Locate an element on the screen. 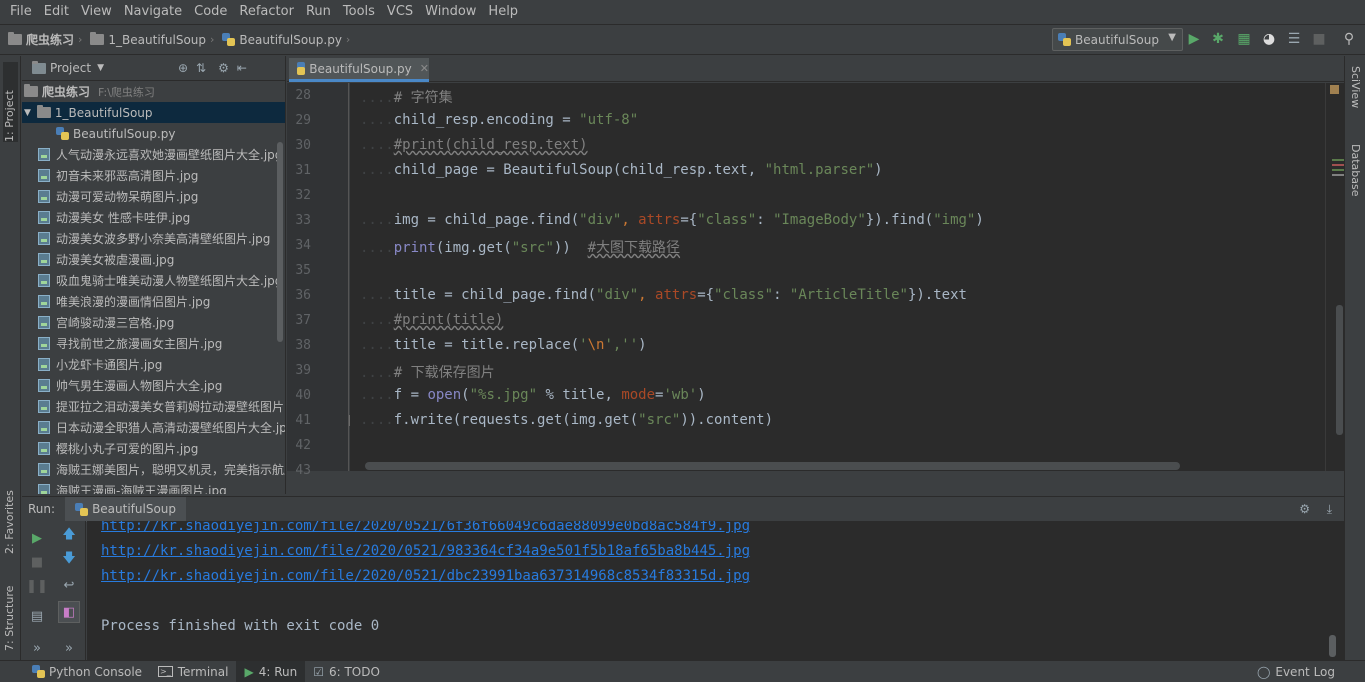  tab-run: ▶ 4: Run is located at coordinates (271, 671).